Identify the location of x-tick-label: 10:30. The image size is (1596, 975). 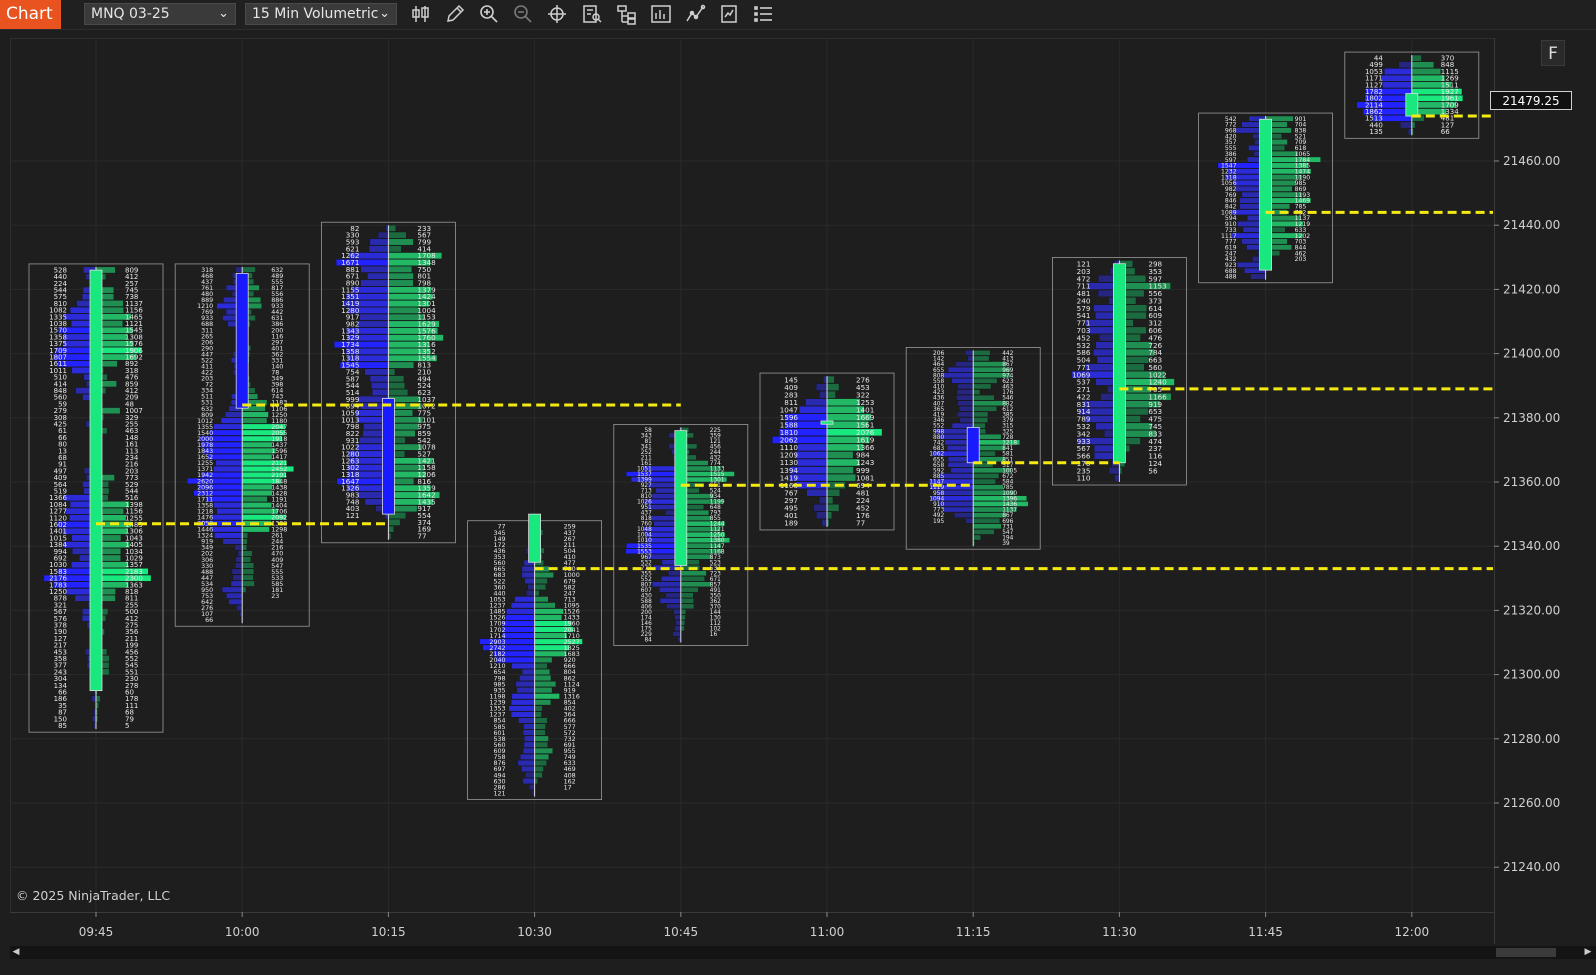
(534, 932).